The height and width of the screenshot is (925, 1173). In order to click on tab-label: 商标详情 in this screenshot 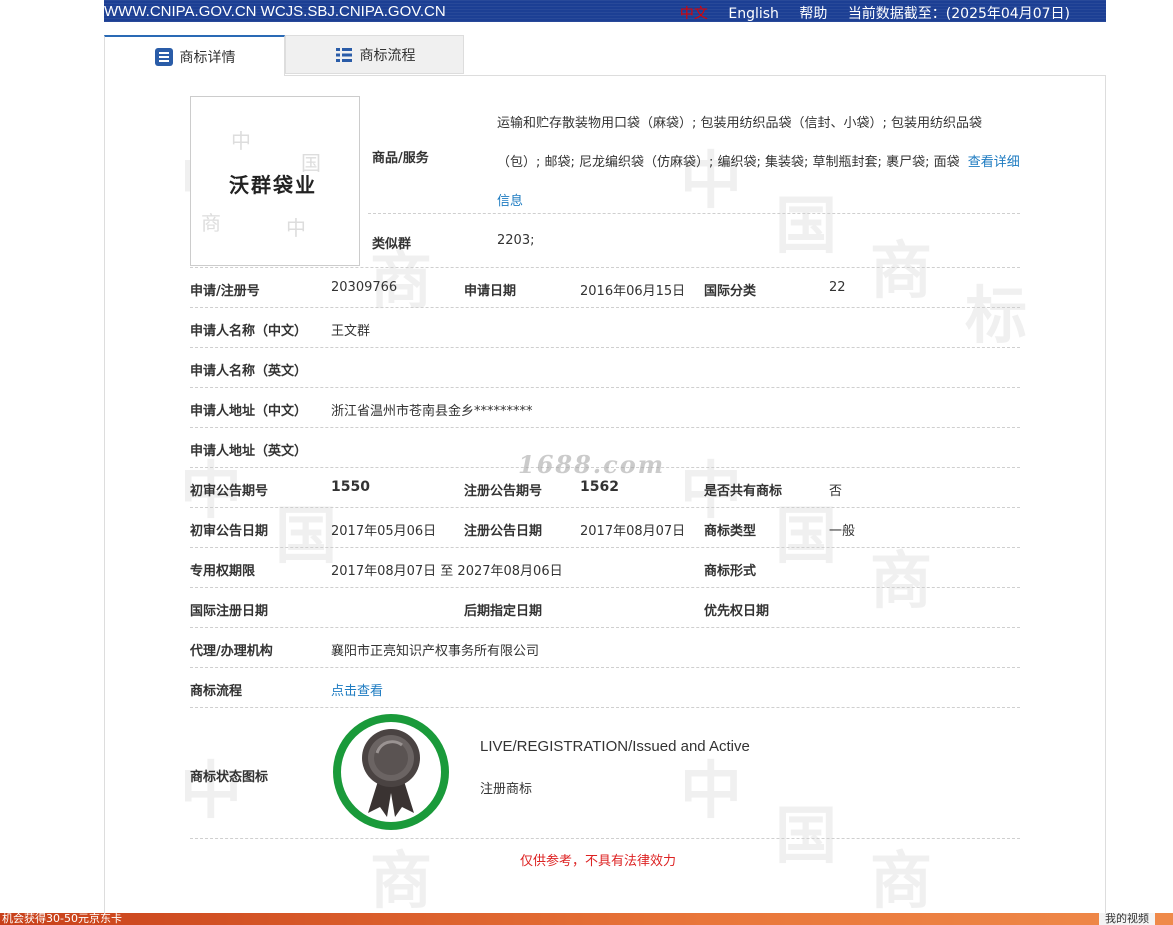, I will do `click(207, 57)`.